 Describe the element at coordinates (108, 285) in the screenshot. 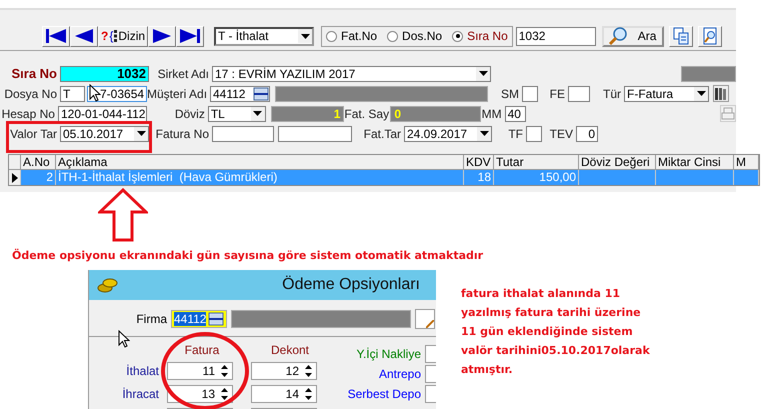

I see `coins-icon` at that location.